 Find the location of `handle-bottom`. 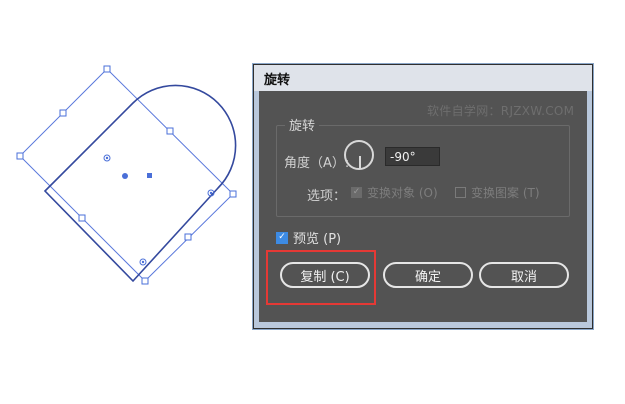

handle-bottom is located at coordinates (145, 281).